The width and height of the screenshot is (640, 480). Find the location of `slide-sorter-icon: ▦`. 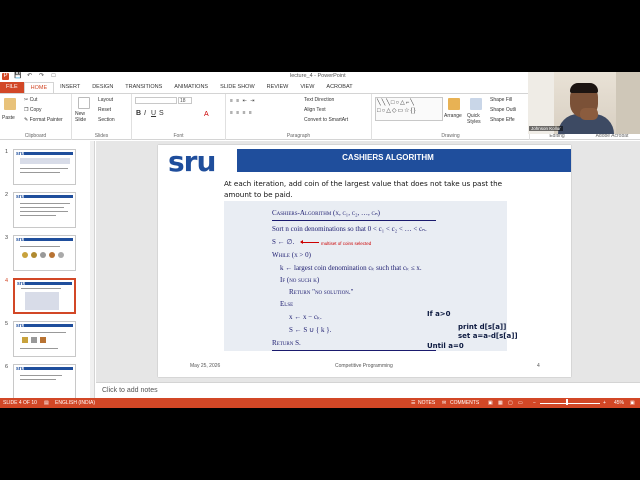

slide-sorter-icon: ▦ is located at coordinates (500, 403).